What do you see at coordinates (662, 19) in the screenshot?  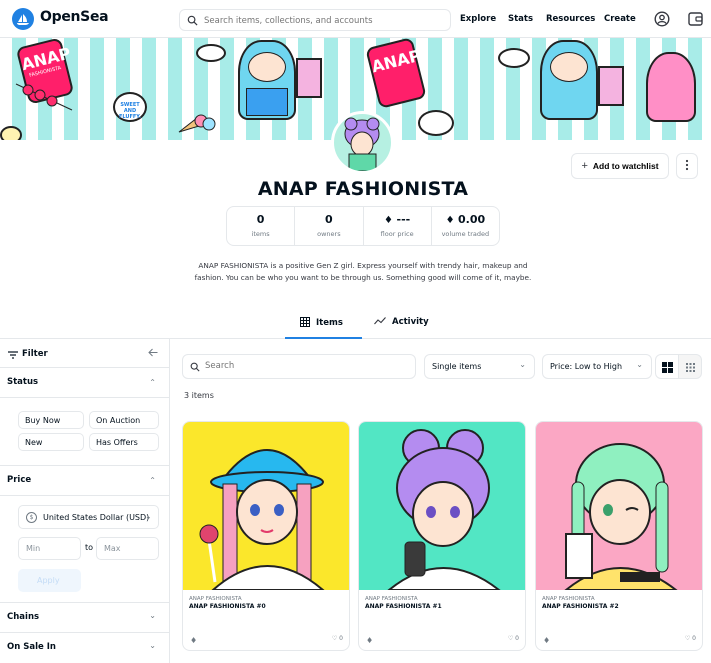 I see `account-icon` at bounding box center [662, 19].